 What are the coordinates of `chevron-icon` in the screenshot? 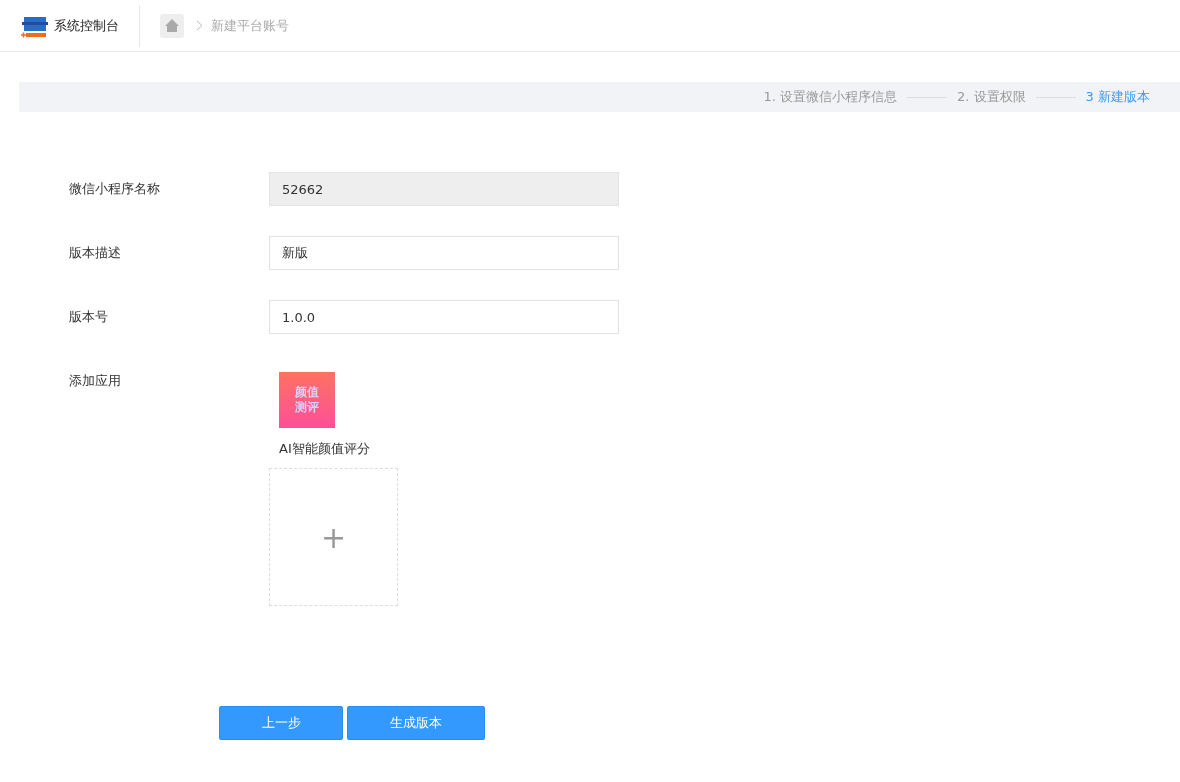 It's located at (199, 25).